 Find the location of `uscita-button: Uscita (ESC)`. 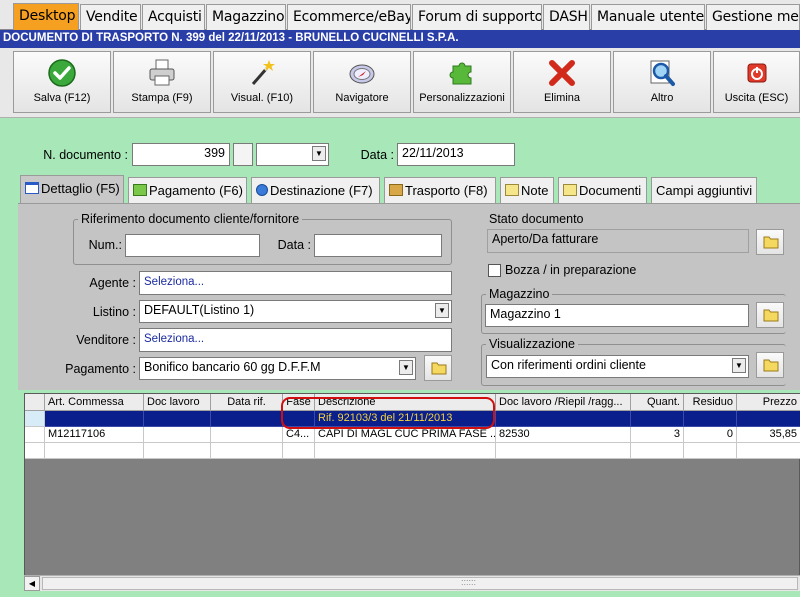

uscita-button: Uscita (ESC) is located at coordinates (756, 82).